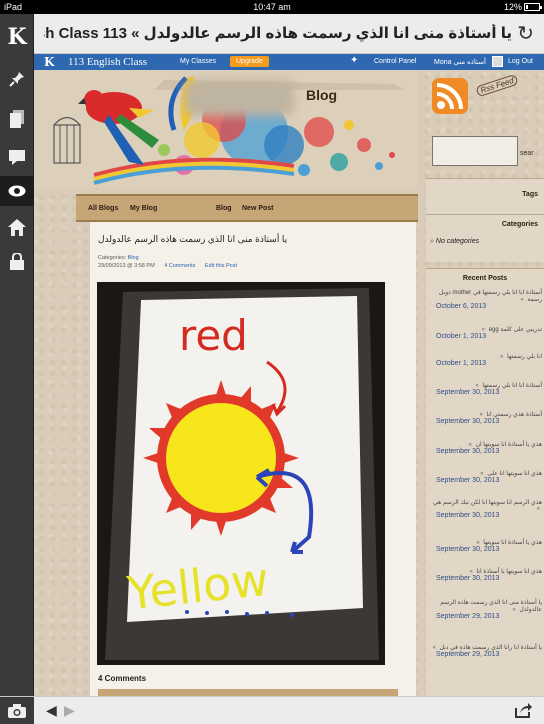 The height and width of the screenshot is (724, 544). Describe the element at coordinates (179, 266) in the screenshot. I see `comments-link: 4 Comments` at that location.